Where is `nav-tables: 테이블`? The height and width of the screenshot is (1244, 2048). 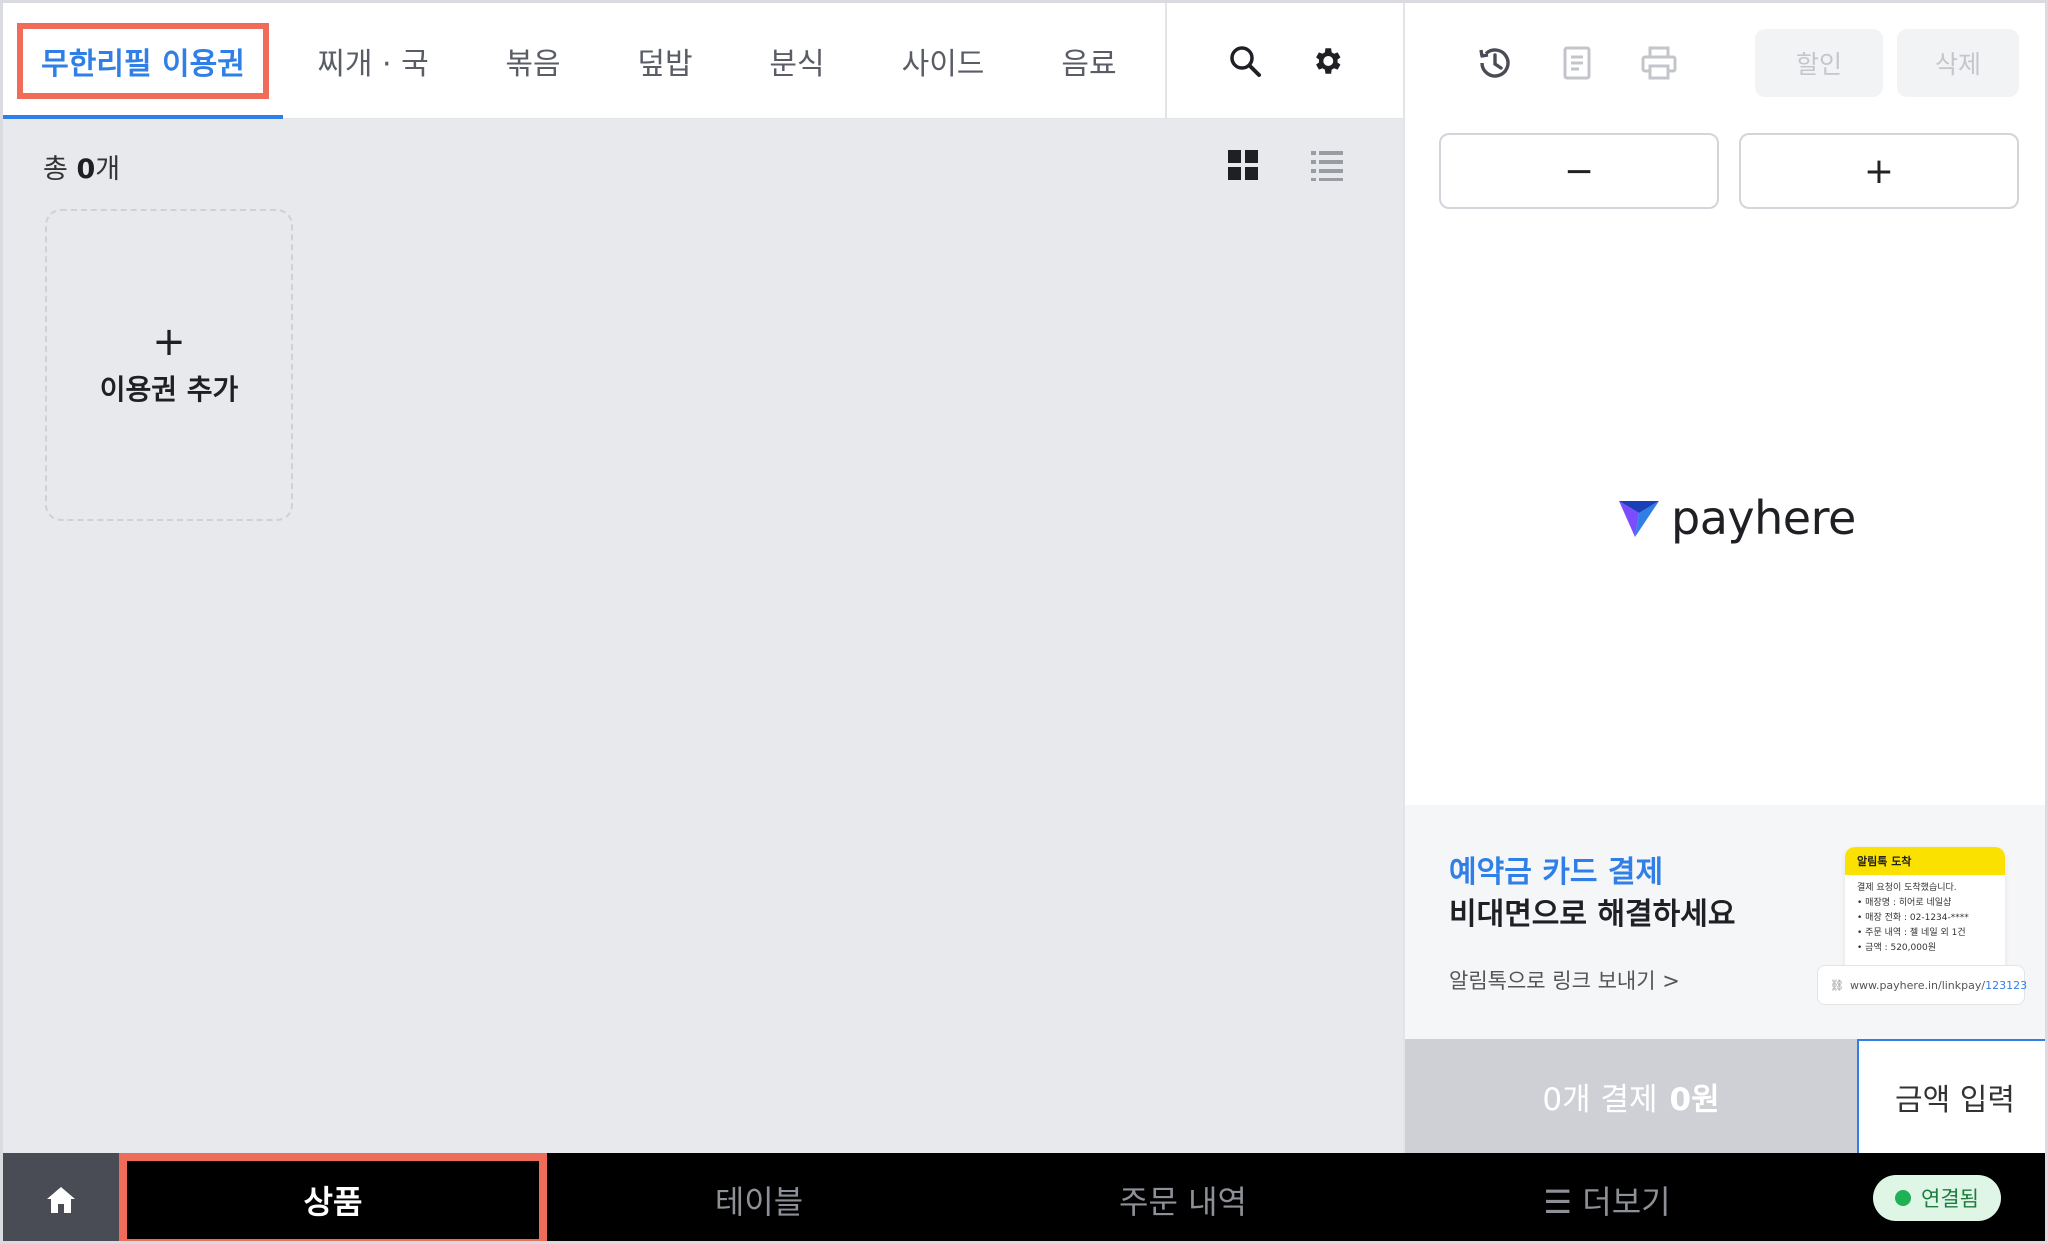
nav-tables: 테이블 is located at coordinates (759, 1197).